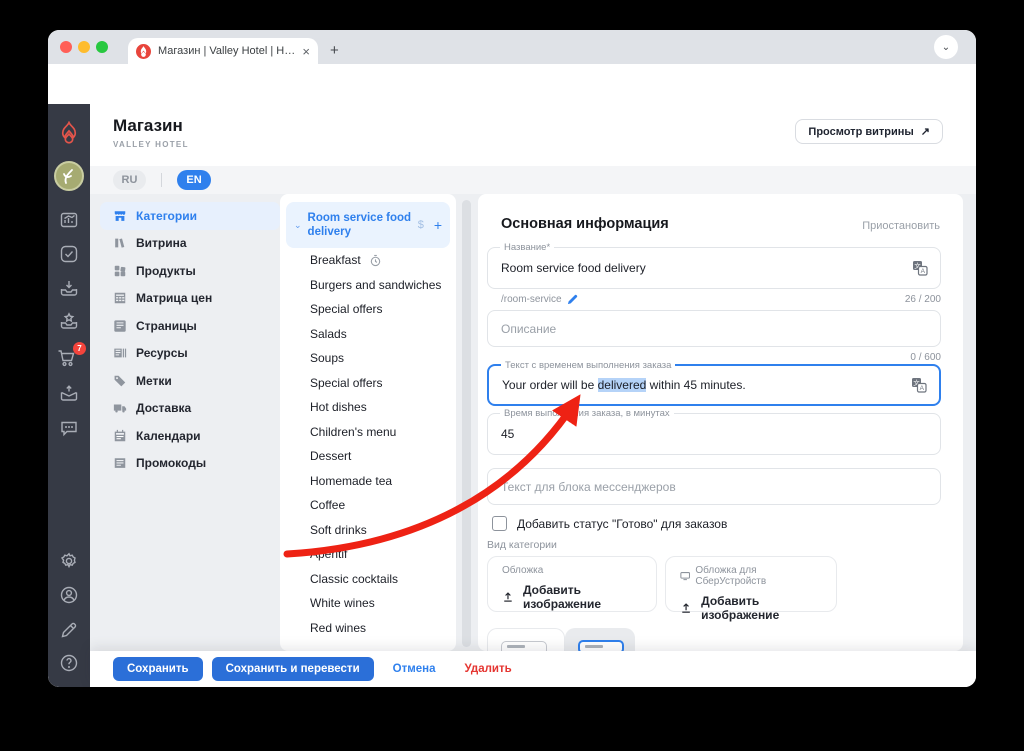 This screenshot has height=751, width=1024. What do you see at coordinates (375, 260) in the screenshot?
I see `schedule-clock-icon` at bounding box center [375, 260].